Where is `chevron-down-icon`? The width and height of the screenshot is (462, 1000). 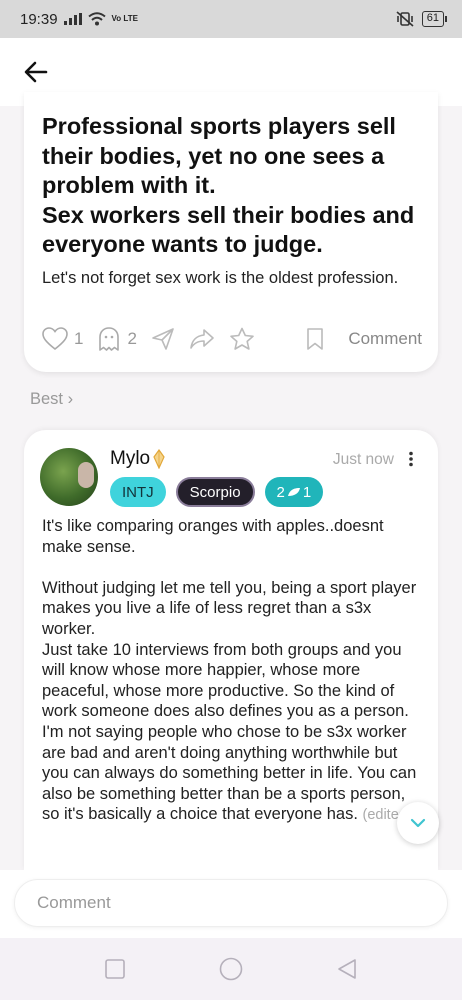 chevron-down-icon is located at coordinates (418, 823).